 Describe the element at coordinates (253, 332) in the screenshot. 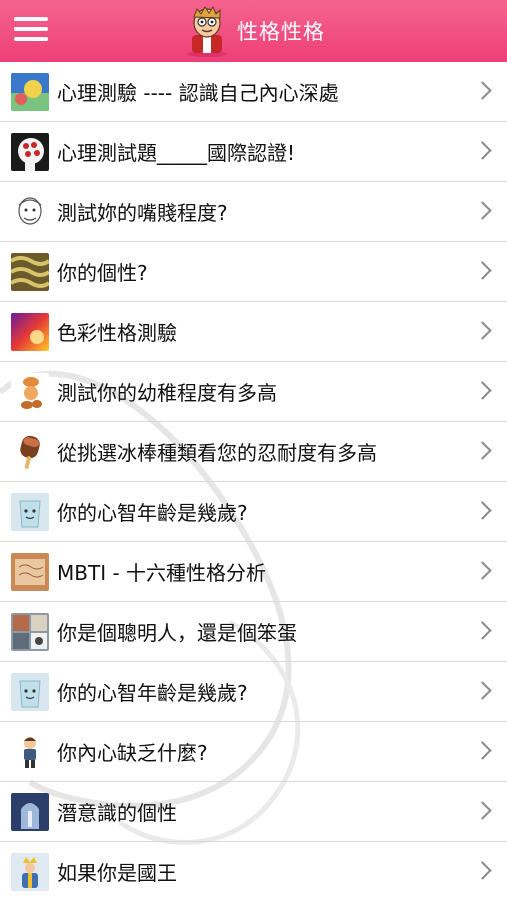

I see `list-item: 色彩性格測驗` at that location.